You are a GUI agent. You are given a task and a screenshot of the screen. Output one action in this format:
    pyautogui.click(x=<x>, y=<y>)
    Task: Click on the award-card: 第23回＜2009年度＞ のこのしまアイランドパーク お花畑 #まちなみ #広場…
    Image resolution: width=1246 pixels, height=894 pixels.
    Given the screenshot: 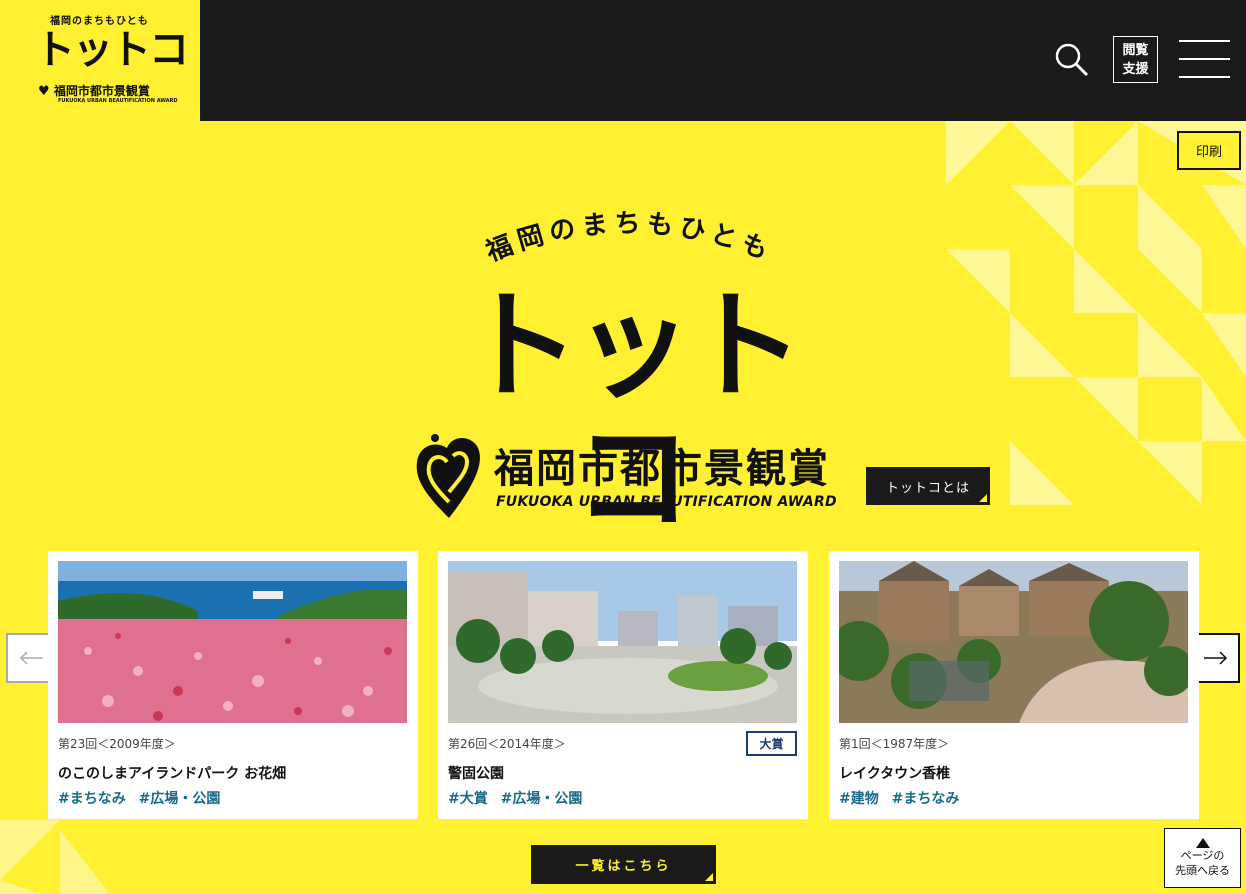 What is the action you would take?
    pyautogui.click(x=233, y=685)
    